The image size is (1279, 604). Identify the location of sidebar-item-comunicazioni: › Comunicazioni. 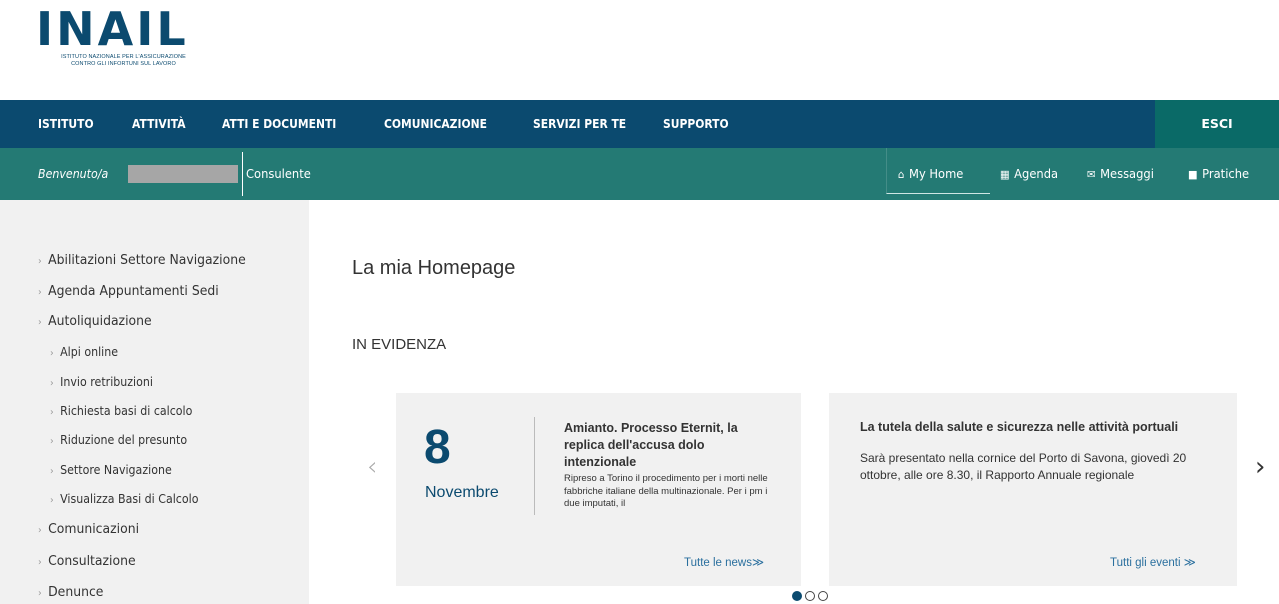
(88, 529).